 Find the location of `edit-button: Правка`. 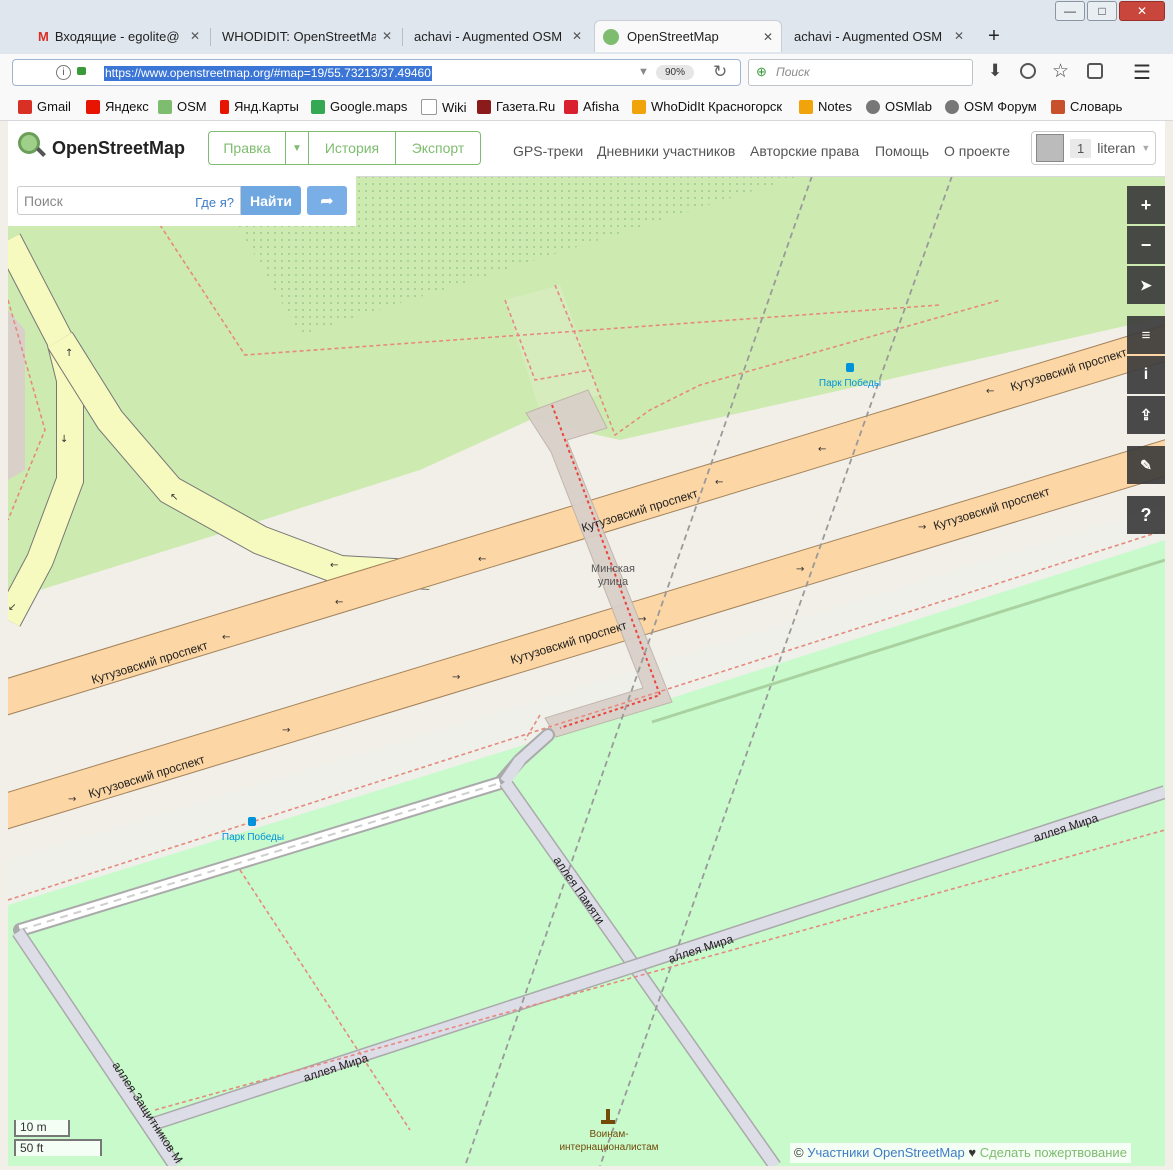

edit-button: Правка is located at coordinates (247, 148).